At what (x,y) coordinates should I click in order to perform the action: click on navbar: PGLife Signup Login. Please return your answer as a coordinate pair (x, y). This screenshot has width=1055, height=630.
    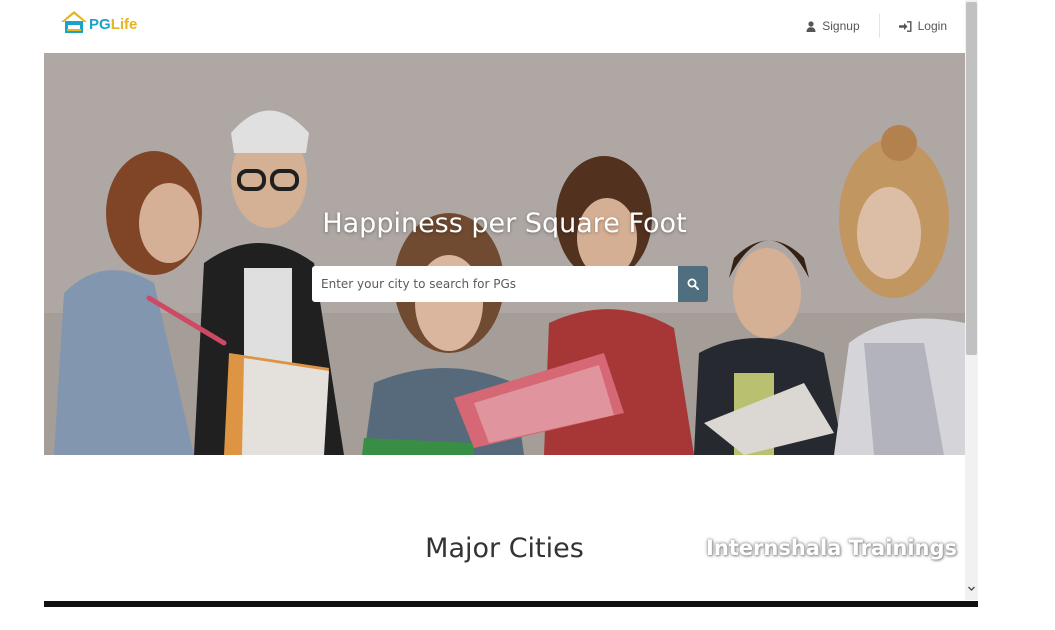
    Looking at the image, I should click on (504, 27).